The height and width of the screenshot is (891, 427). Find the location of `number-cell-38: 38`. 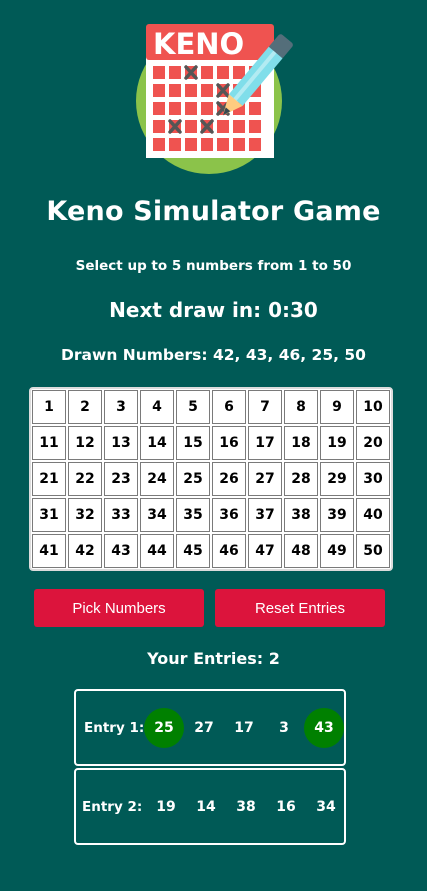

number-cell-38: 38 is located at coordinates (301, 515).